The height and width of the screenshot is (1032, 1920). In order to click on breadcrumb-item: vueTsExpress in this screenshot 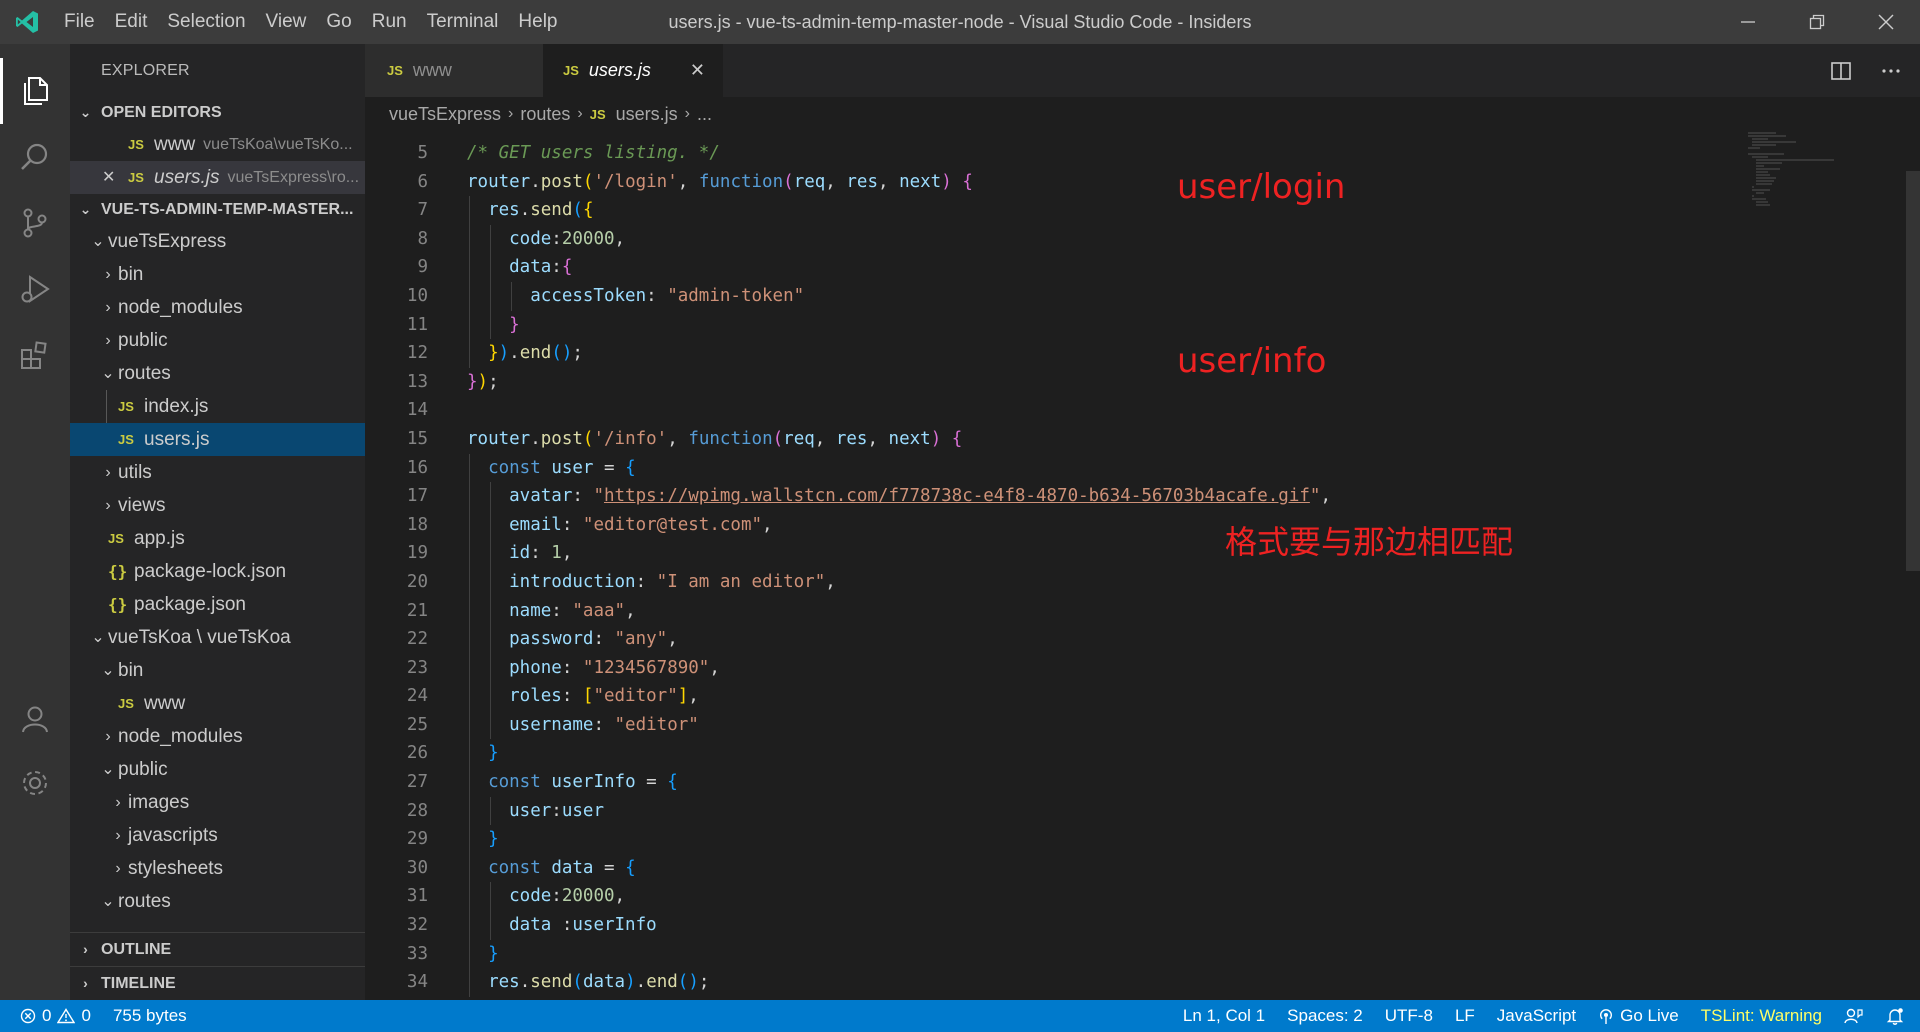, I will do `click(445, 114)`.